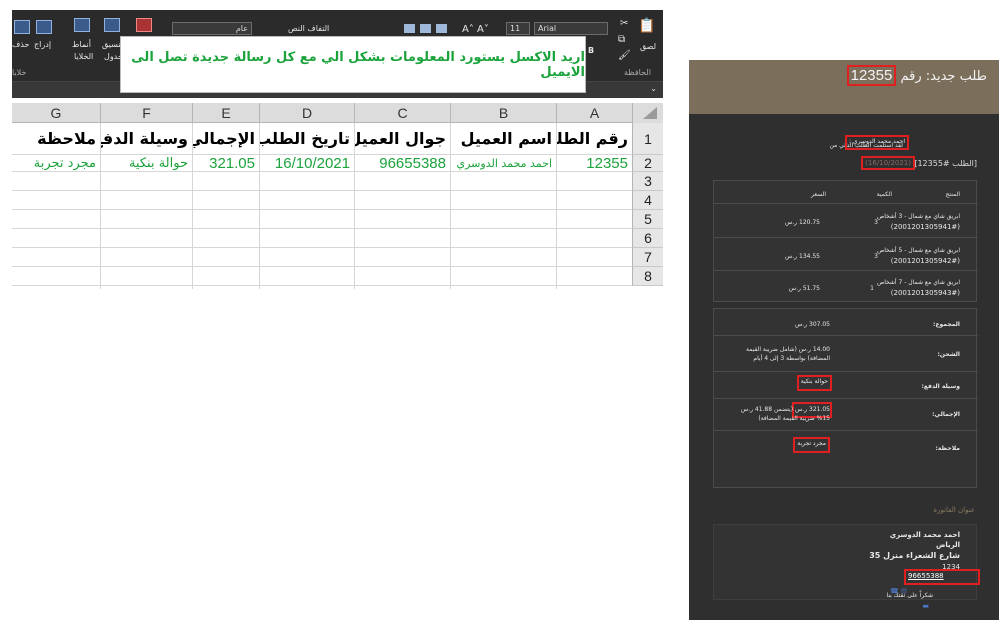  I want to click on align-center-icon, so click(425, 28).